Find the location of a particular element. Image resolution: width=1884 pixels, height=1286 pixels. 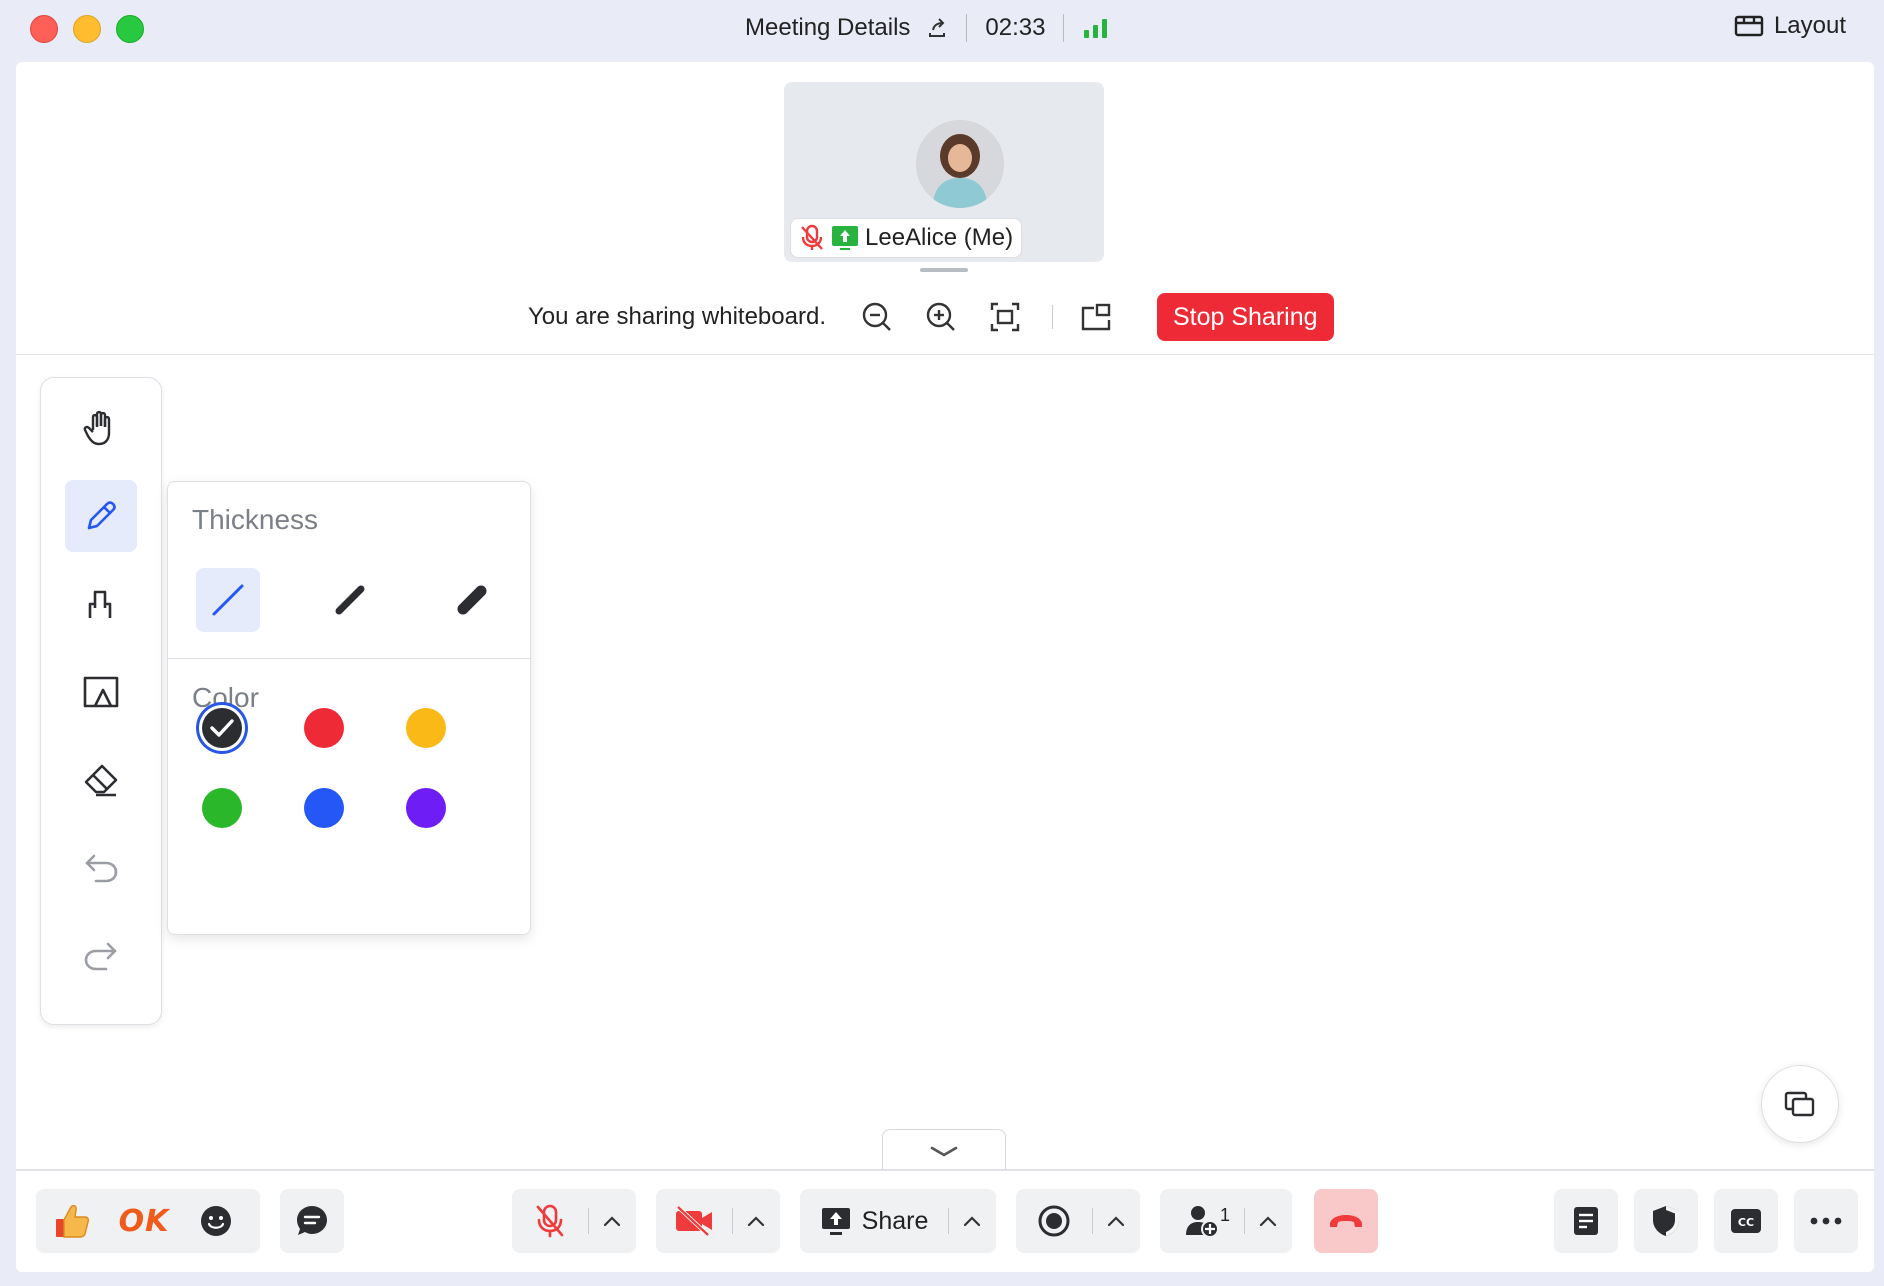

share-control: Share is located at coordinates (898, 1221).